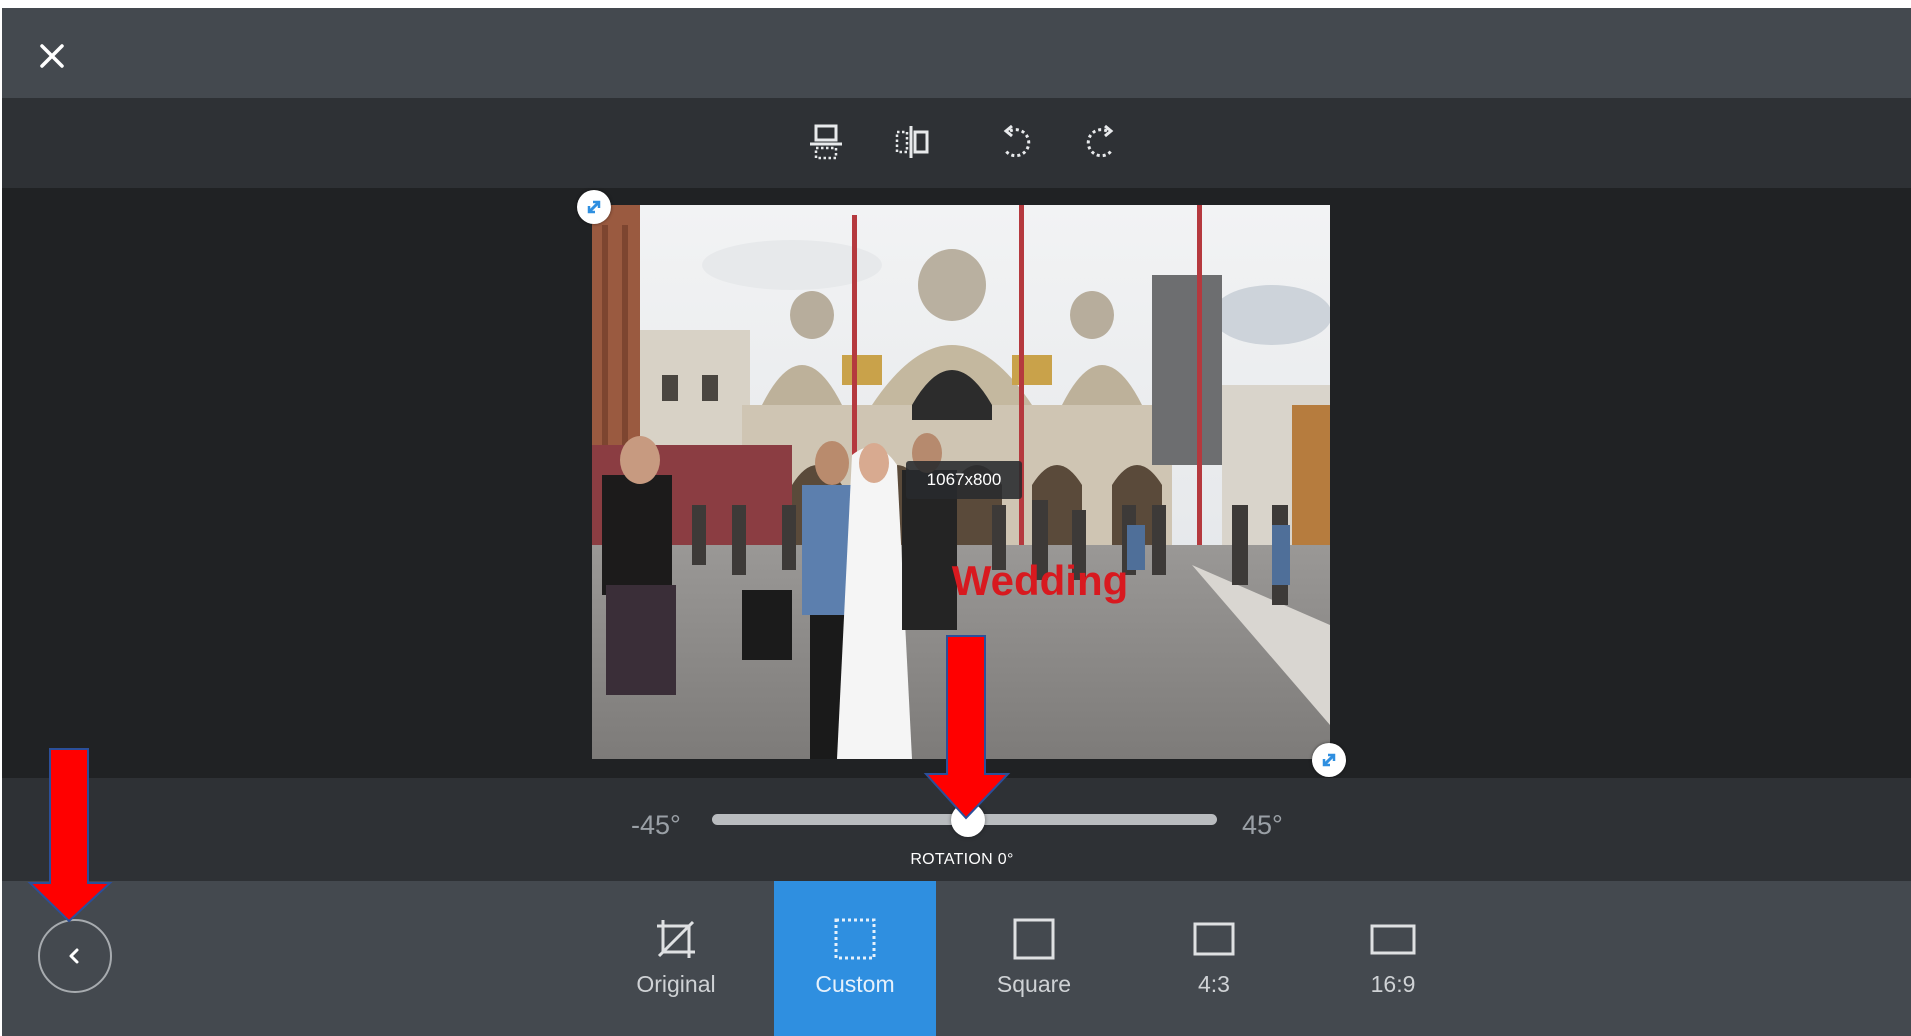  I want to click on flip-vertical-button, so click(826, 142).